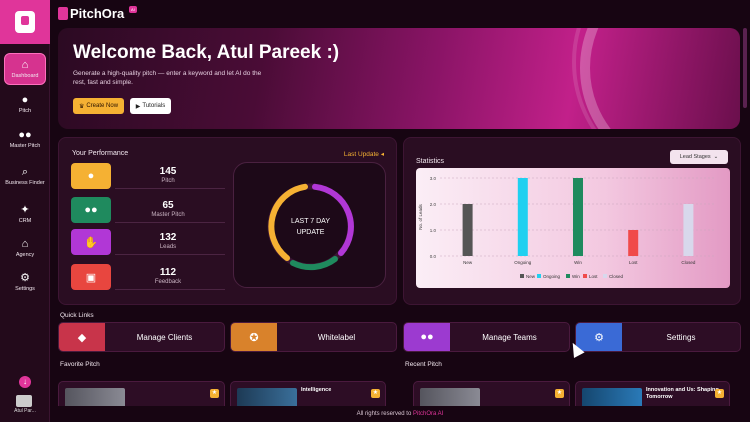  I want to click on weekly-update-card: LAST 7 DAY UPDATE, so click(309, 225).